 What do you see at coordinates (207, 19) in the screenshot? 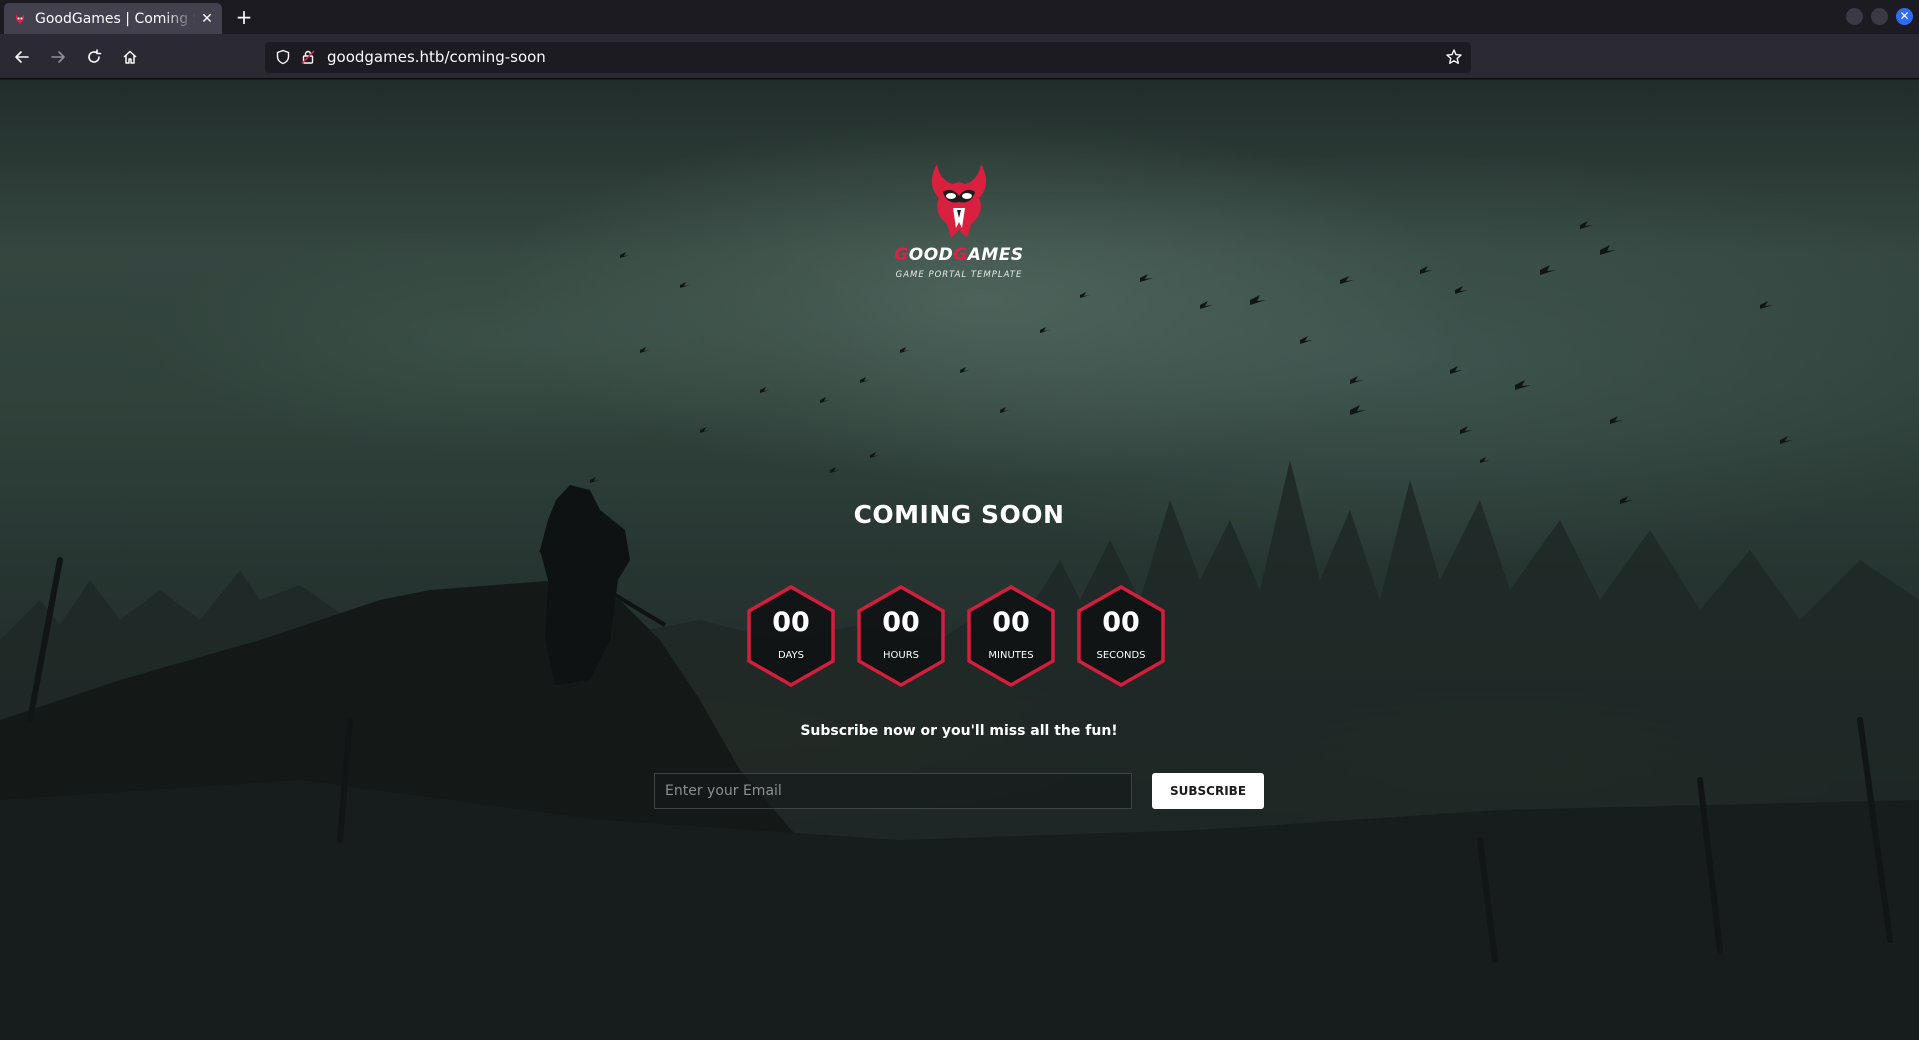
I see `close-icon: ✕` at bounding box center [207, 19].